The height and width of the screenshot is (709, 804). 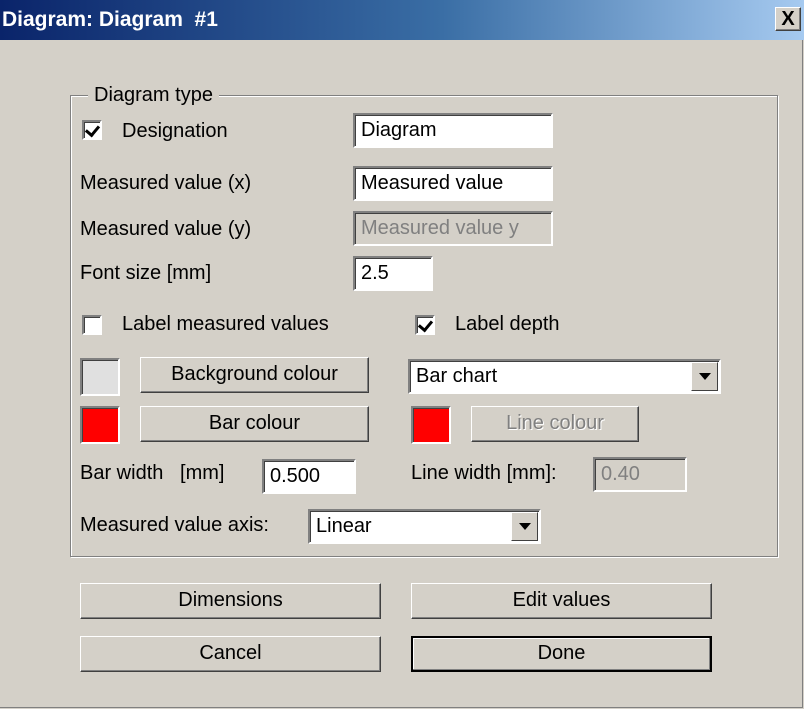 What do you see at coordinates (640, 474) in the screenshot?
I see `line-width-field: 0.40` at bounding box center [640, 474].